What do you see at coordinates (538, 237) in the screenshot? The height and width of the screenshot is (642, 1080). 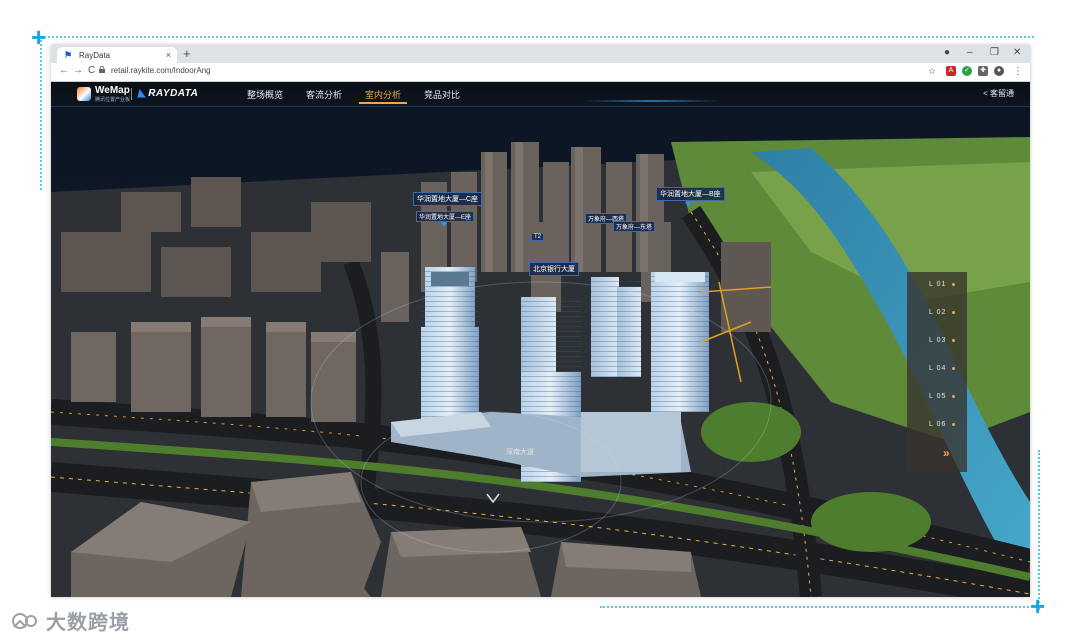 I see `building-label-t2: T2` at bounding box center [538, 237].